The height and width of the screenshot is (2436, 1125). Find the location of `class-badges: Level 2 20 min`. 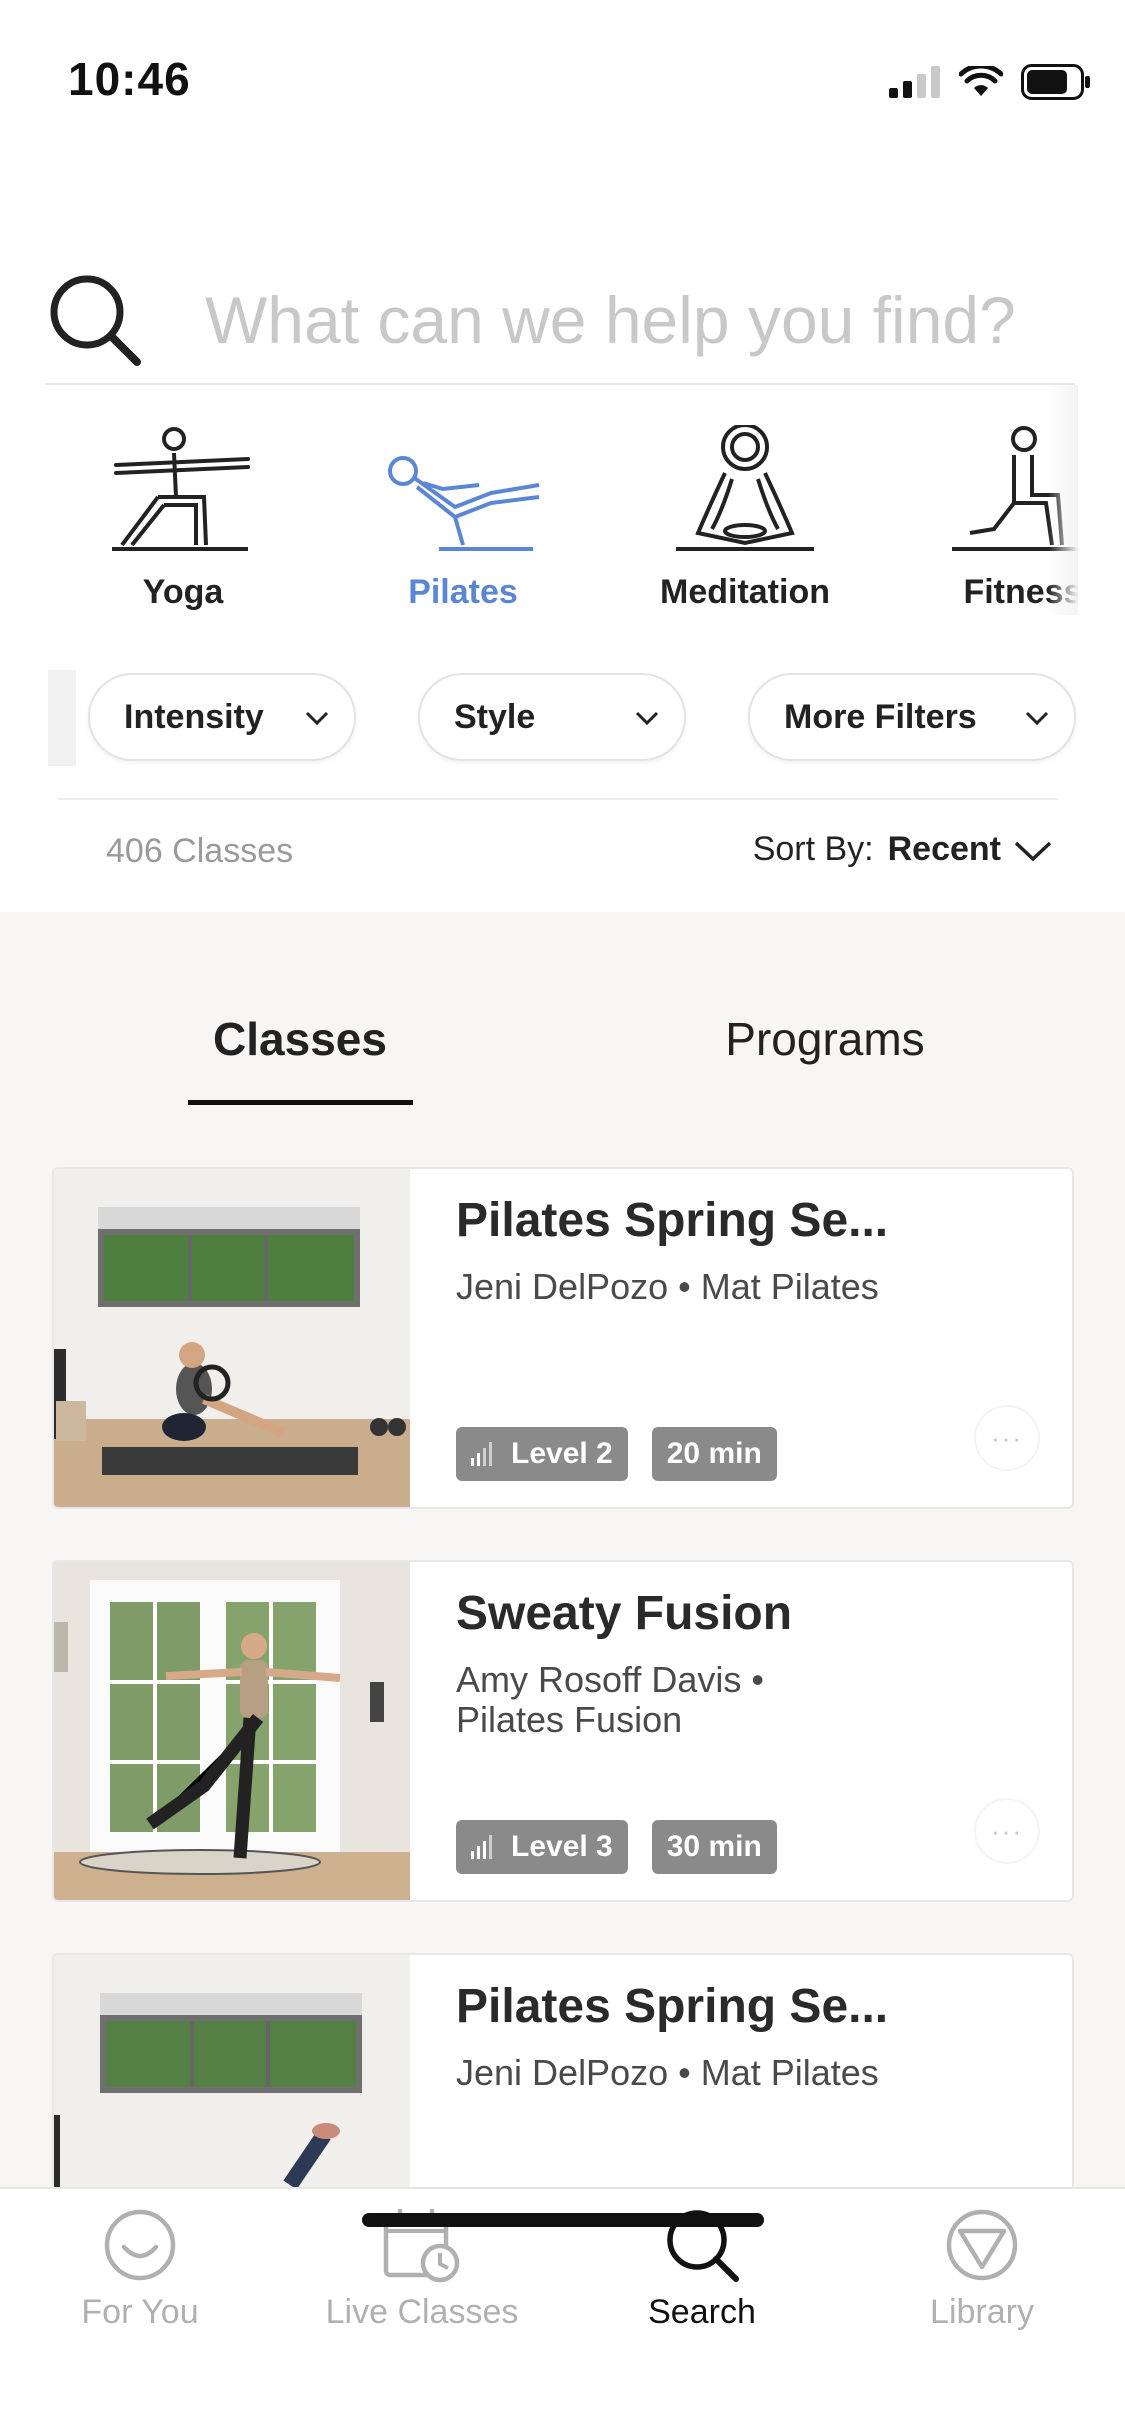

class-badges: Level 2 20 min is located at coordinates (616, 1454).